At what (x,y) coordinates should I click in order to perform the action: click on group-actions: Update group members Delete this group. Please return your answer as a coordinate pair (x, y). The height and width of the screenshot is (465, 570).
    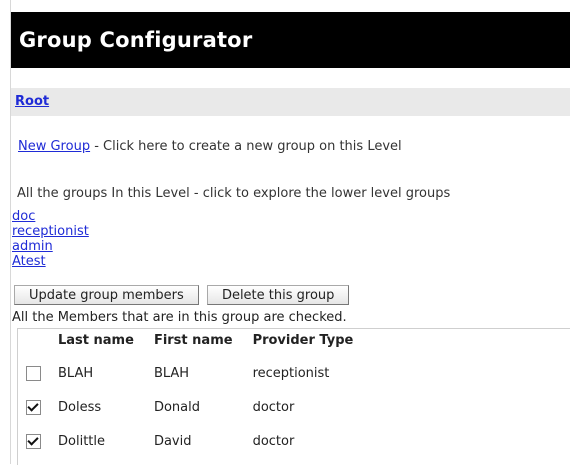
    Looking at the image, I should click on (183, 295).